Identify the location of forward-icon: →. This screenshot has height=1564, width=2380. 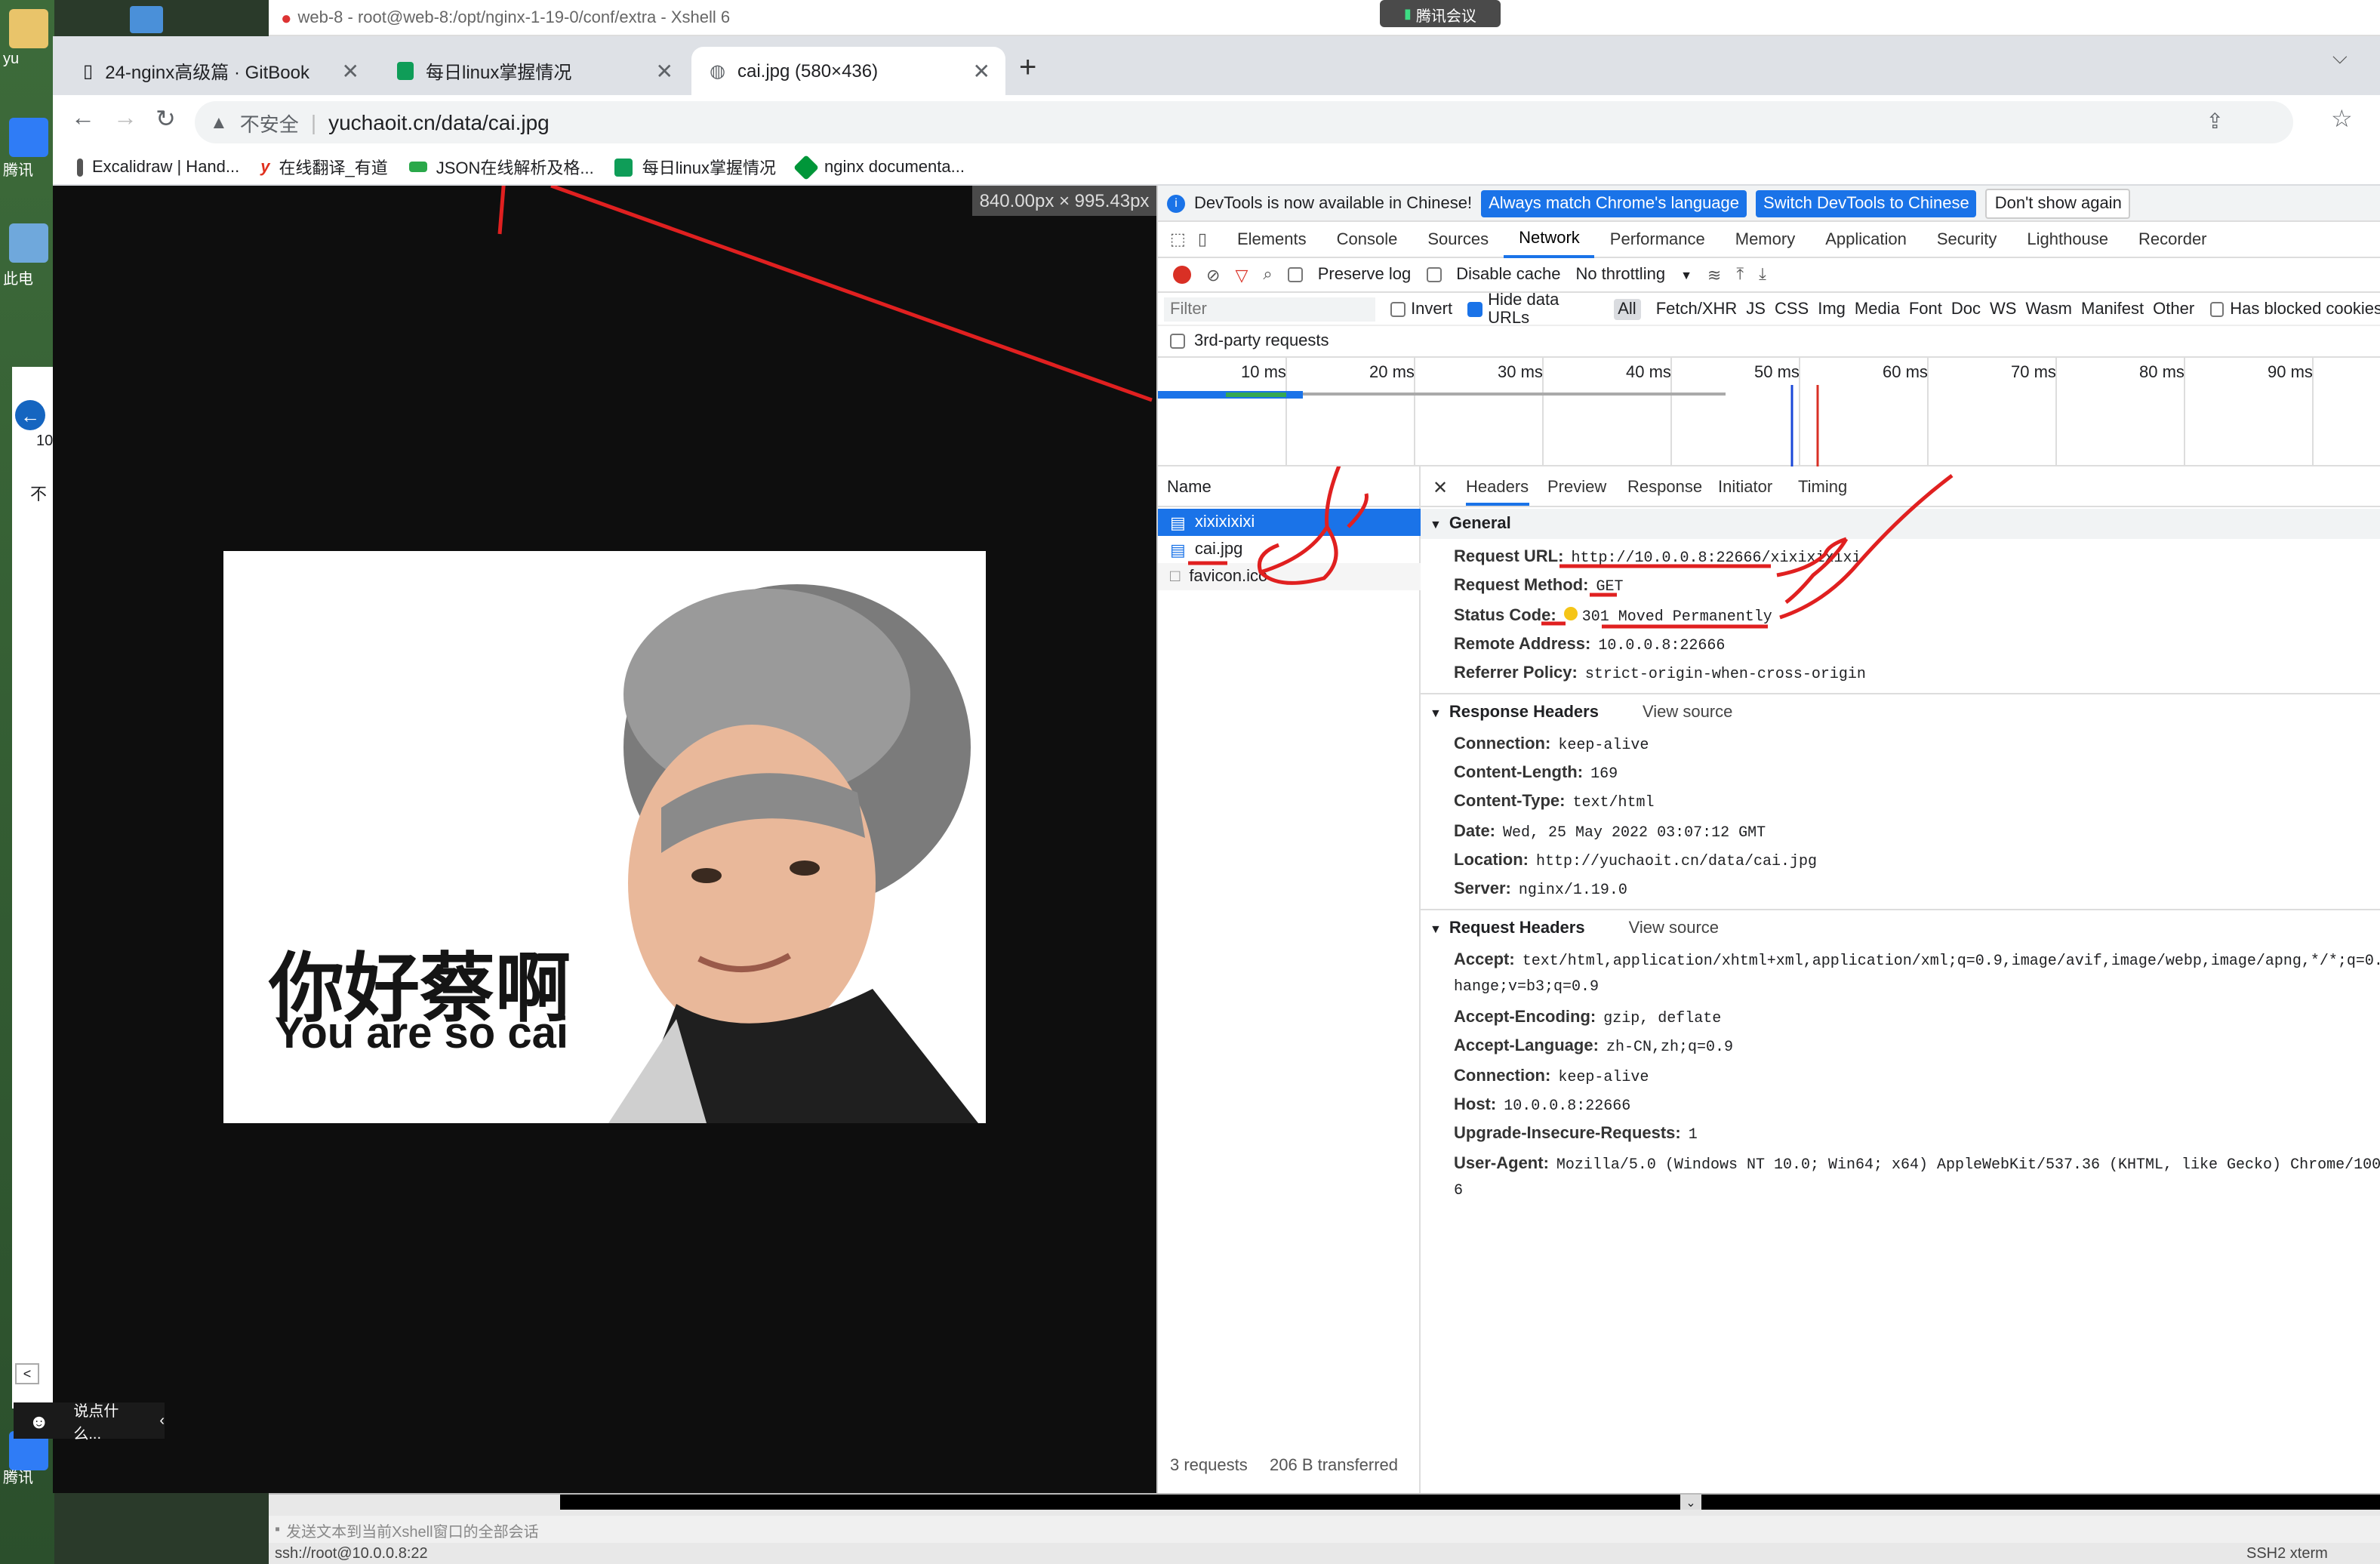
(125, 120).